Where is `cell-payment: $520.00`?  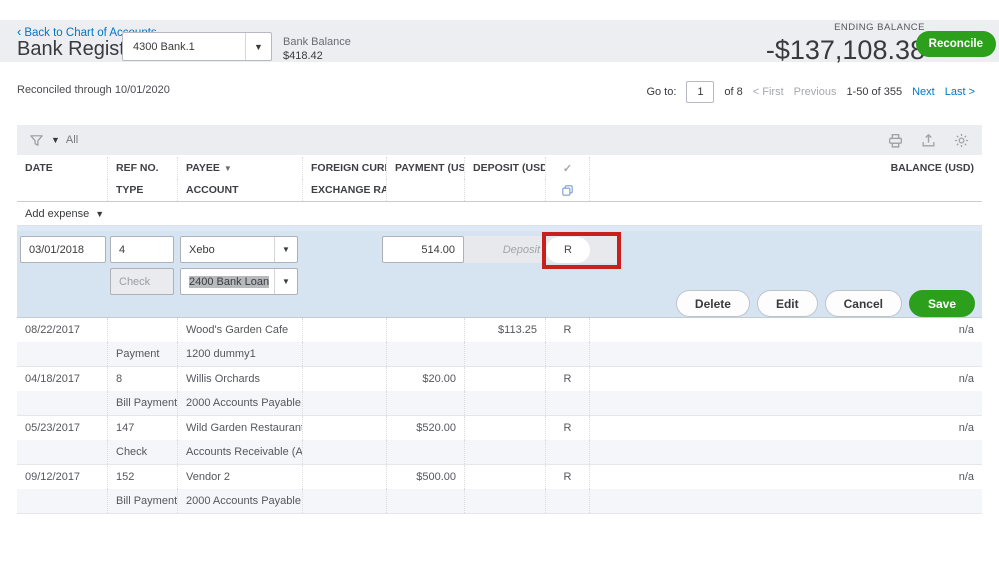
cell-payment: $520.00 is located at coordinates (425, 428).